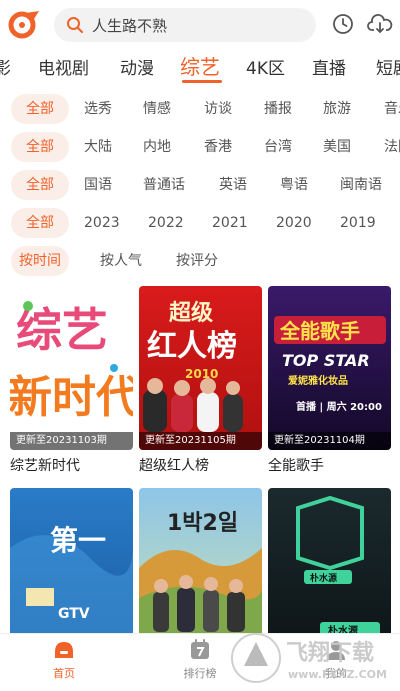  Describe the element at coordinates (166, 223) in the screenshot. I see `filter-chip: 2022` at that location.